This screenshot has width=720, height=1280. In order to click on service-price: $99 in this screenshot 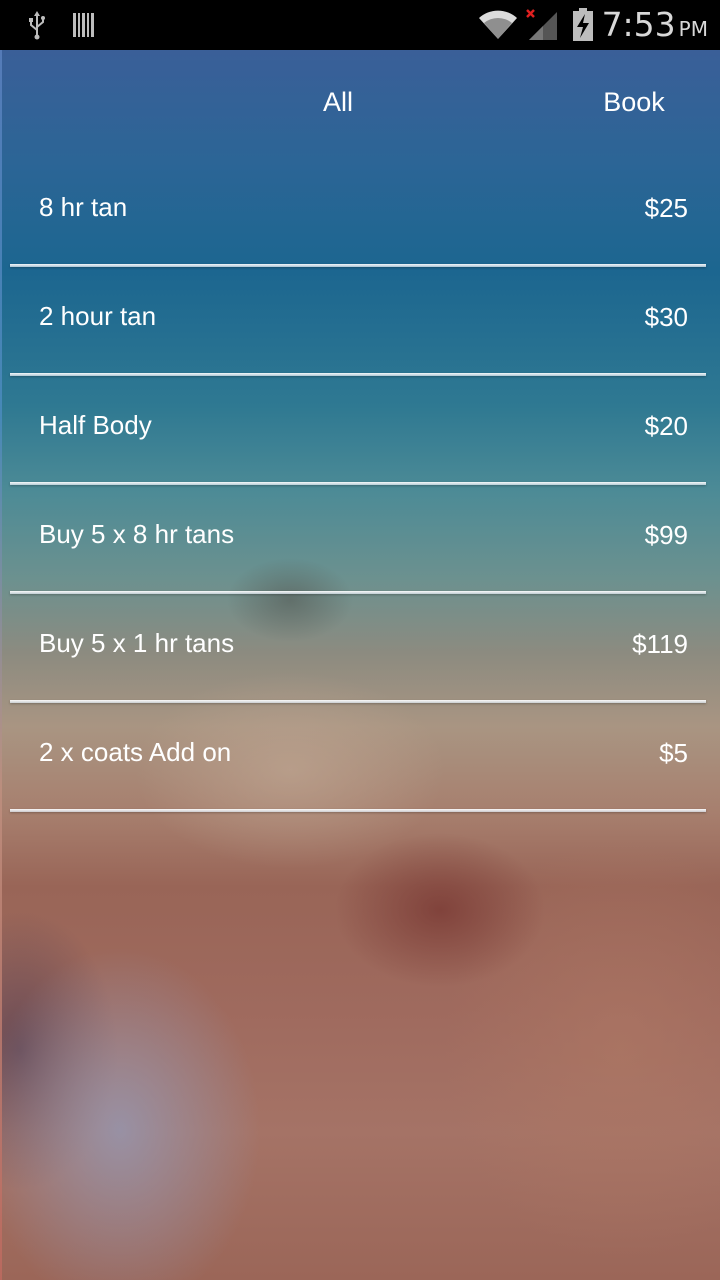, I will do `click(666, 535)`.